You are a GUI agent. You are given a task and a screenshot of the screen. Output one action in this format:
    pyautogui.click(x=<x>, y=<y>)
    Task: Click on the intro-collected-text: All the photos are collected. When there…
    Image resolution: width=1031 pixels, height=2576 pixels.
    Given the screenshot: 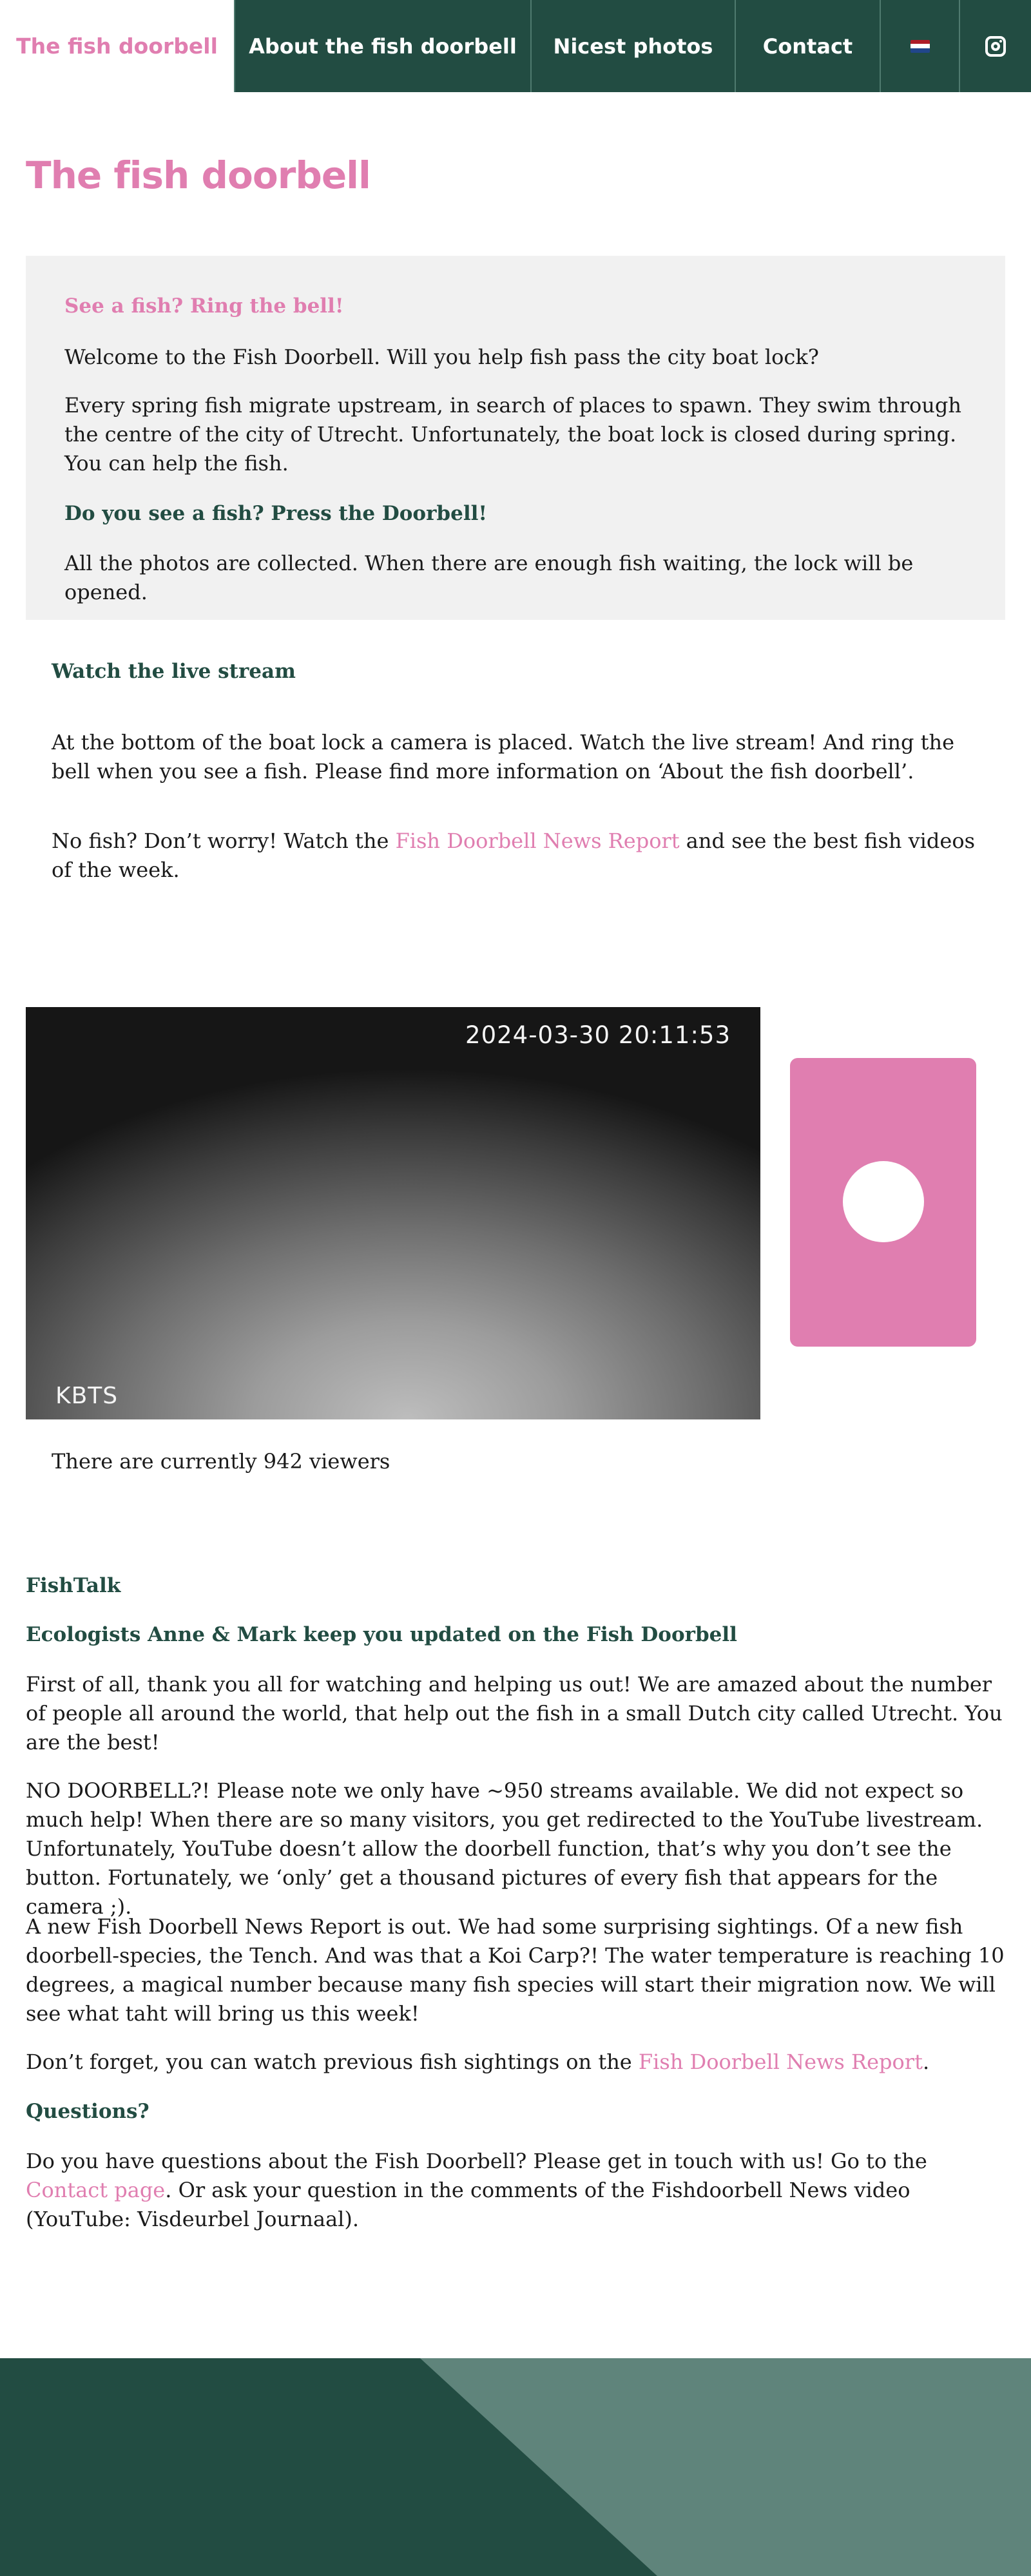 What is the action you would take?
    pyautogui.click(x=489, y=577)
    